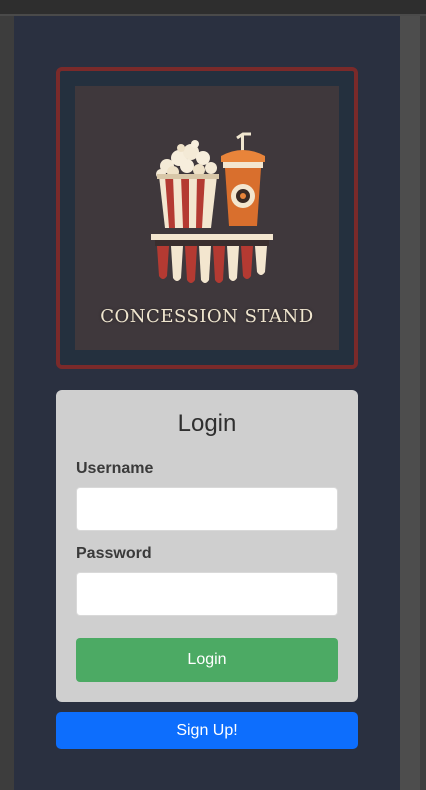 The image size is (426, 790). Describe the element at coordinates (207, 316) in the screenshot. I see `logo-title: CONCESSION STAND` at that location.